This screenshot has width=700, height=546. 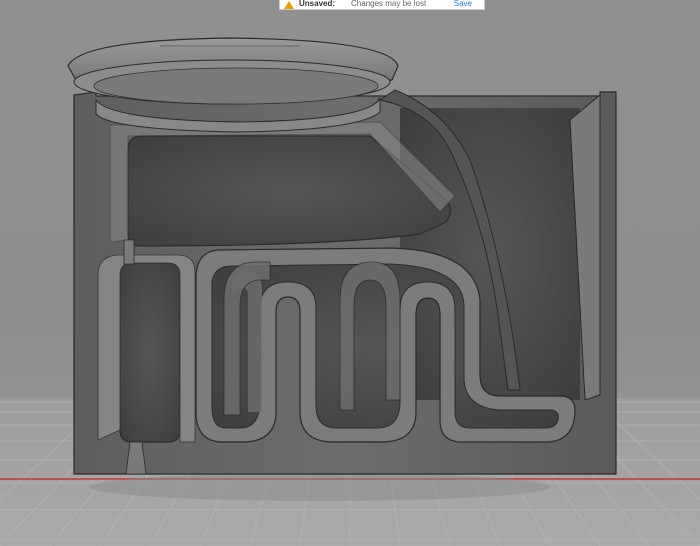 What do you see at coordinates (389, 4) in the screenshot?
I see `unsaved-message: Changes may be lost` at bounding box center [389, 4].